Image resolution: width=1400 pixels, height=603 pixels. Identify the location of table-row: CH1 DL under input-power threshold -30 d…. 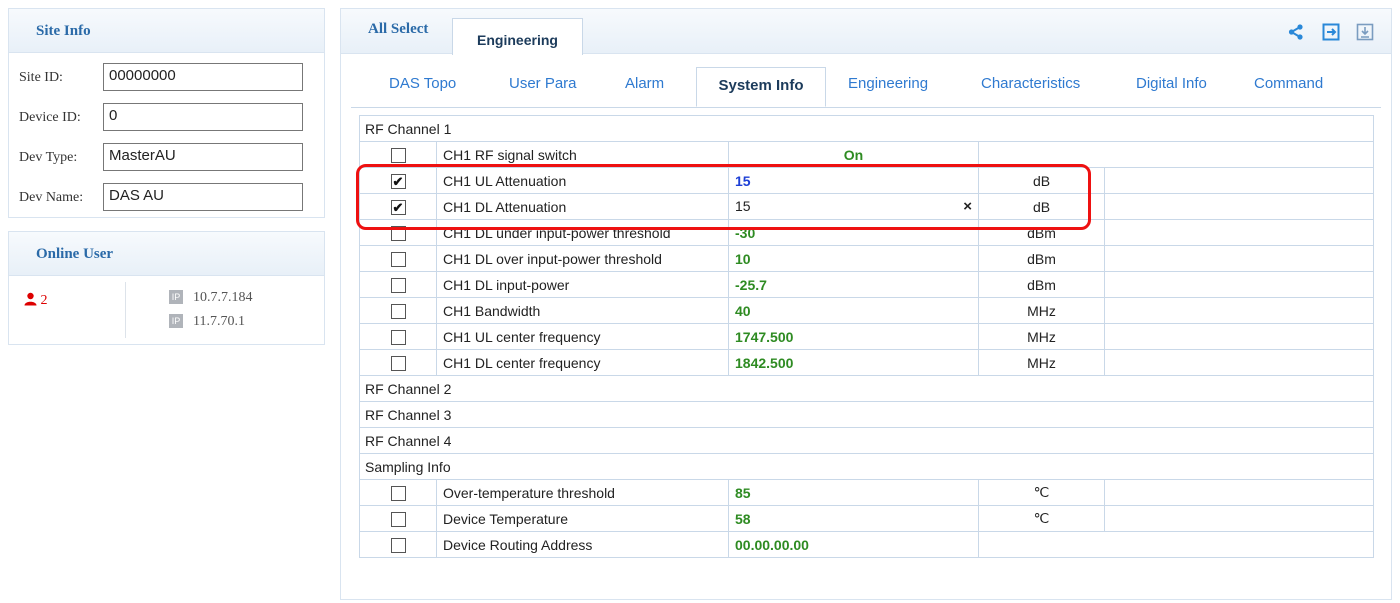
(866, 232).